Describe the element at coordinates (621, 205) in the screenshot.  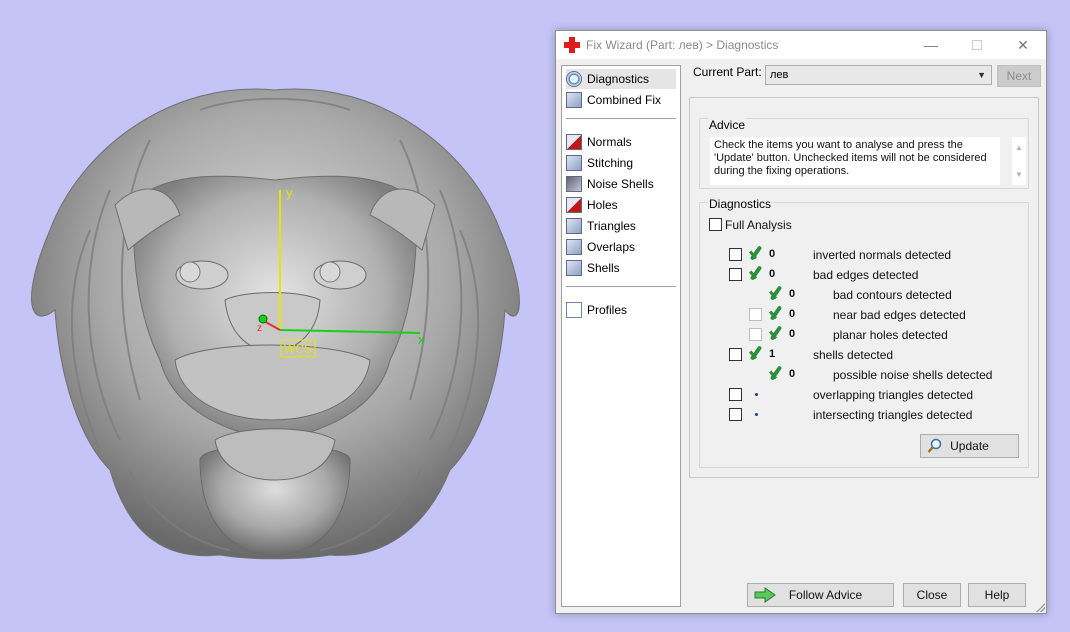
I see `nav-item-holes: Holes` at that location.